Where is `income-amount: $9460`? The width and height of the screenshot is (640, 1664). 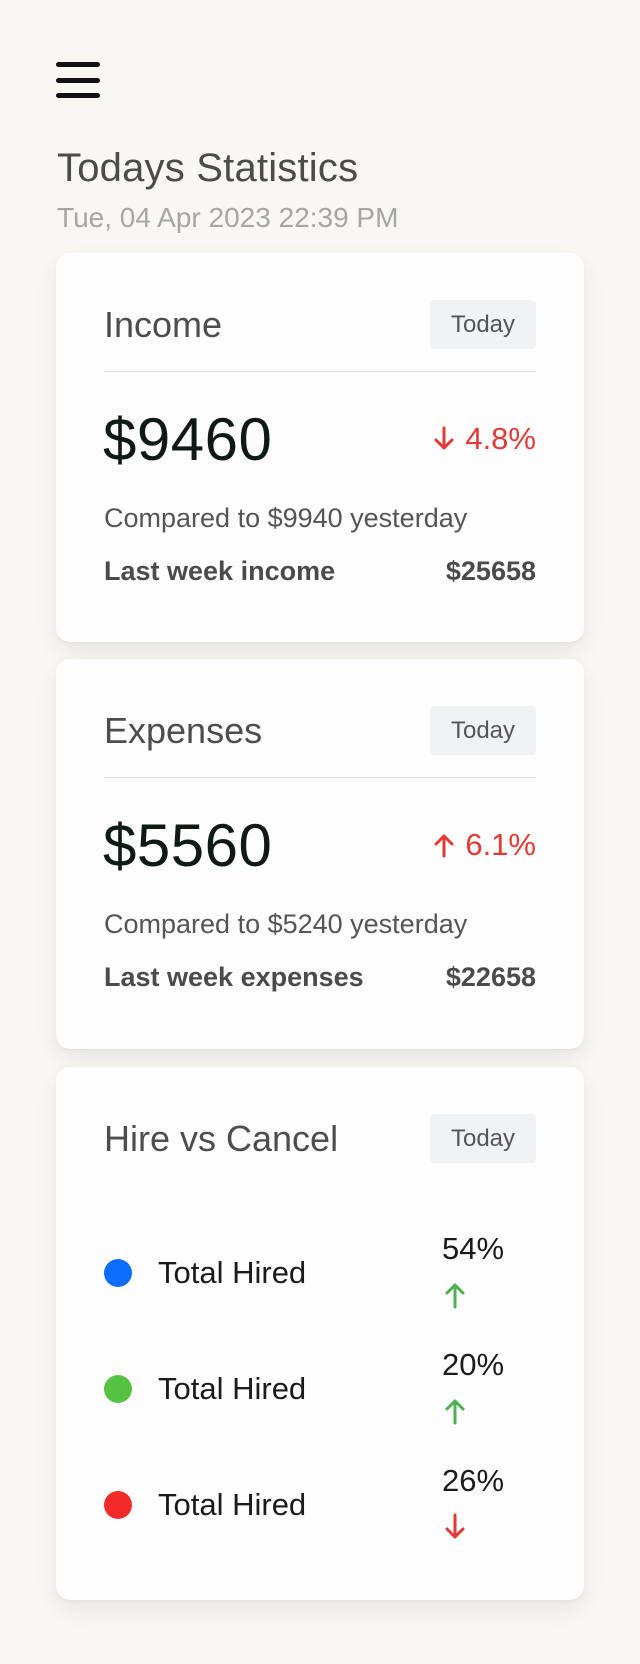 income-amount: $9460 is located at coordinates (188, 439).